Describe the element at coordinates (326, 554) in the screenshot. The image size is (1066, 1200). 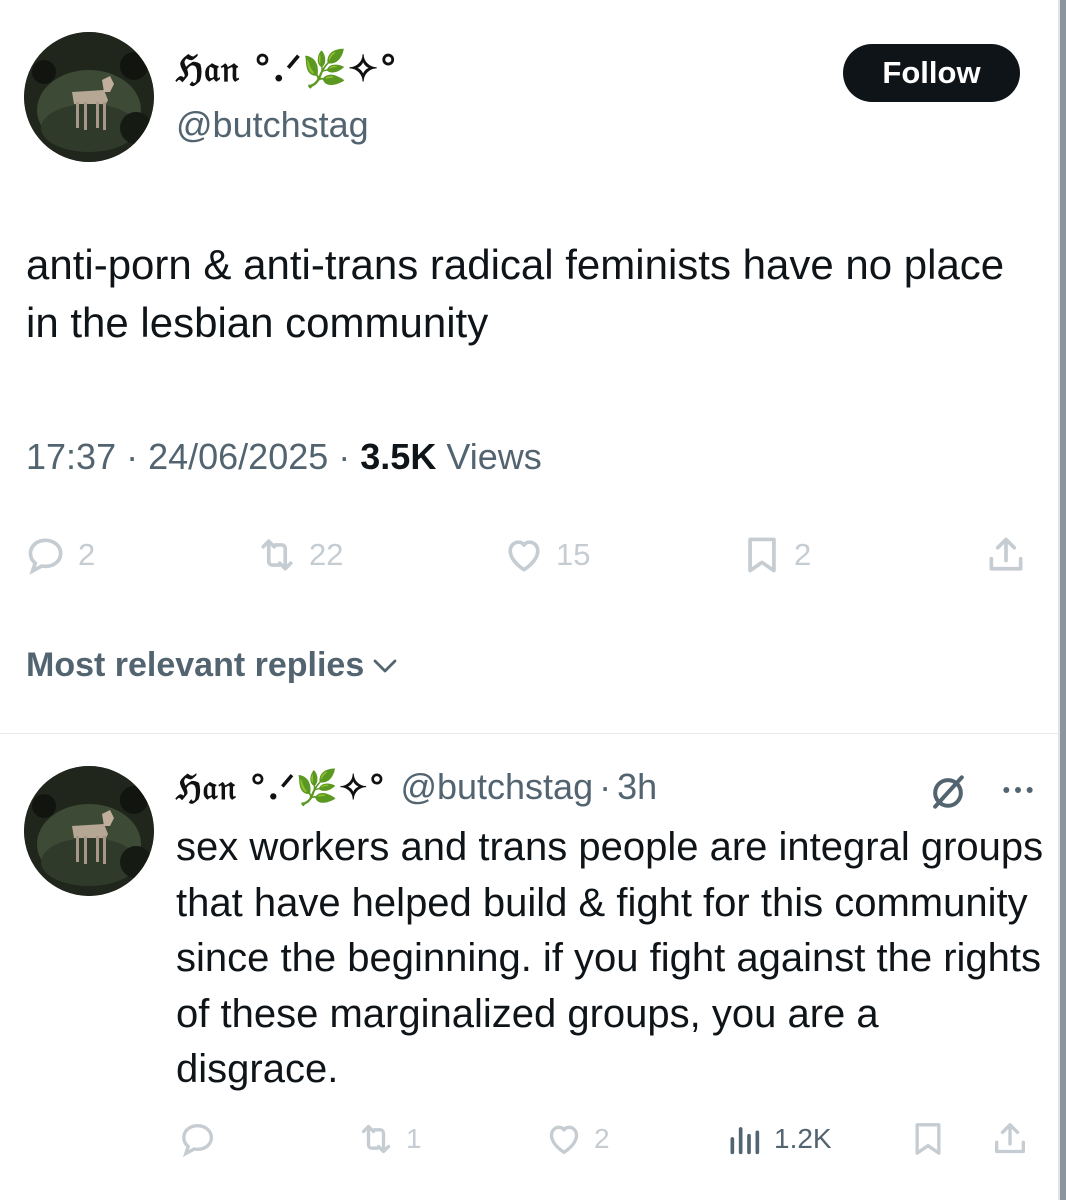
I see `repost-count: 22` at that location.